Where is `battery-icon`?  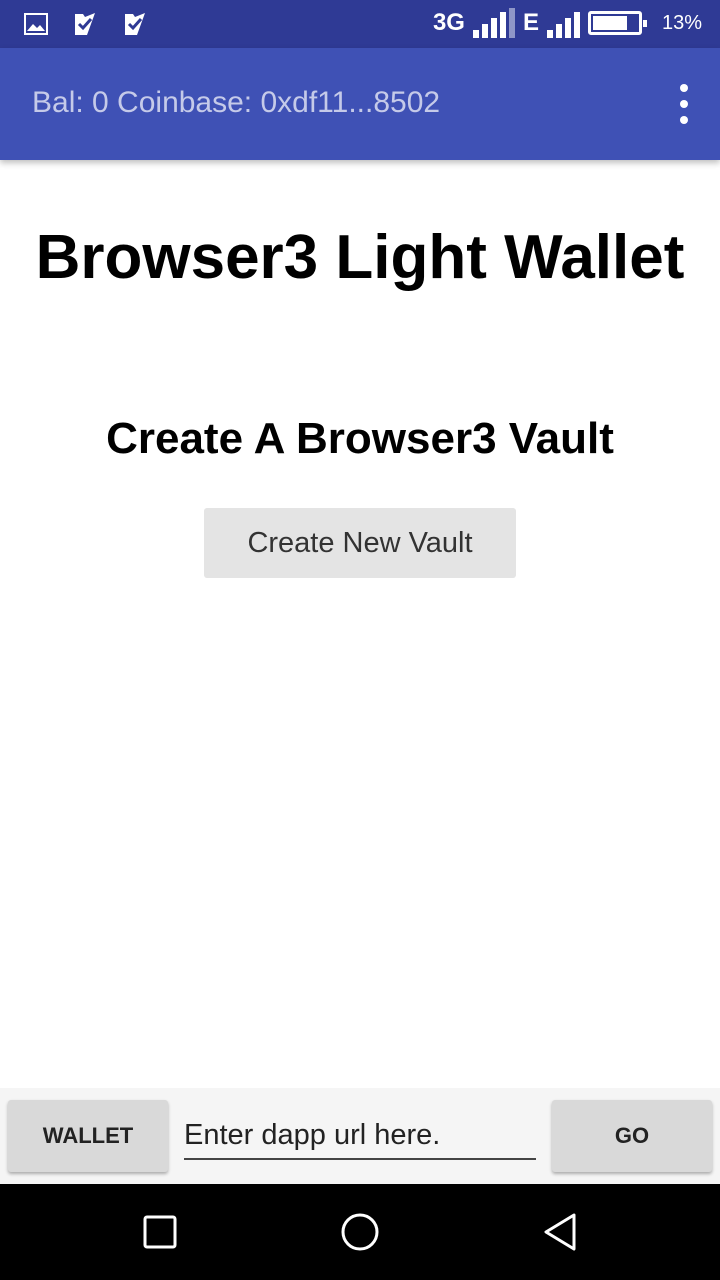 battery-icon is located at coordinates (617, 23).